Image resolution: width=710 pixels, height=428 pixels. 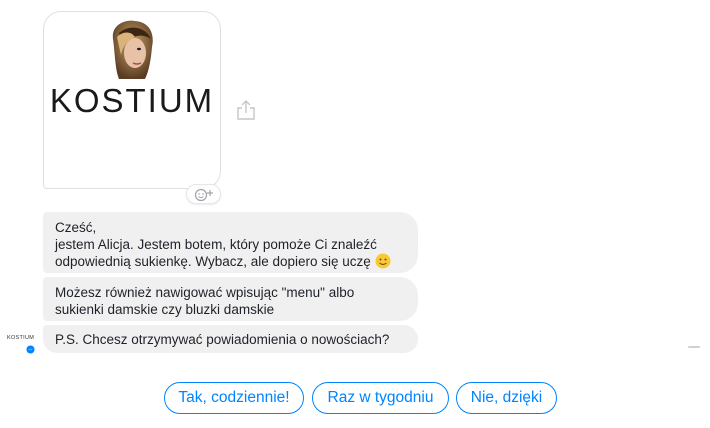 I want to click on card-logo-text: KOSTIUM, so click(x=132, y=100).